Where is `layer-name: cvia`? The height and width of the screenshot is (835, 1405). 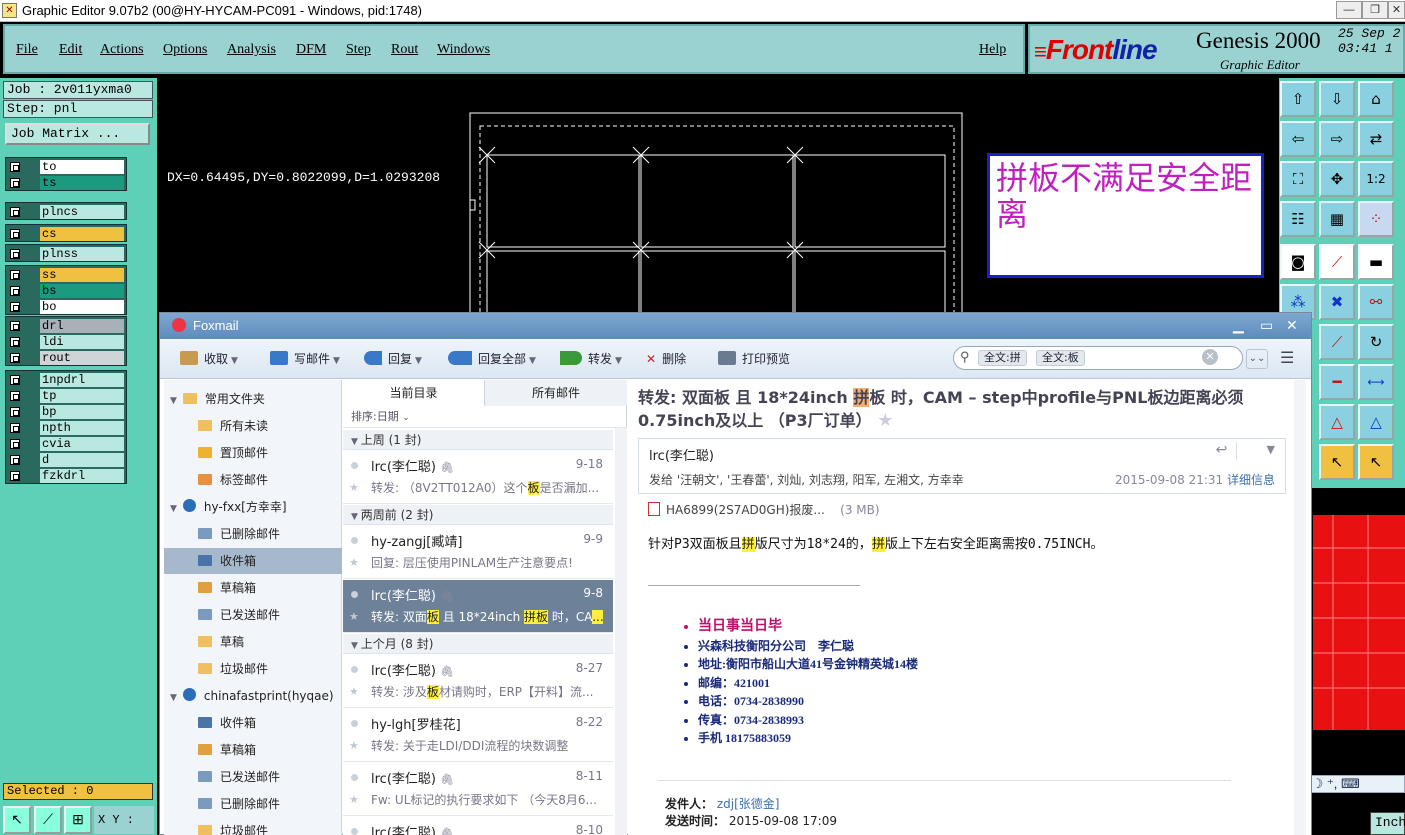
layer-name: cvia is located at coordinates (82, 444).